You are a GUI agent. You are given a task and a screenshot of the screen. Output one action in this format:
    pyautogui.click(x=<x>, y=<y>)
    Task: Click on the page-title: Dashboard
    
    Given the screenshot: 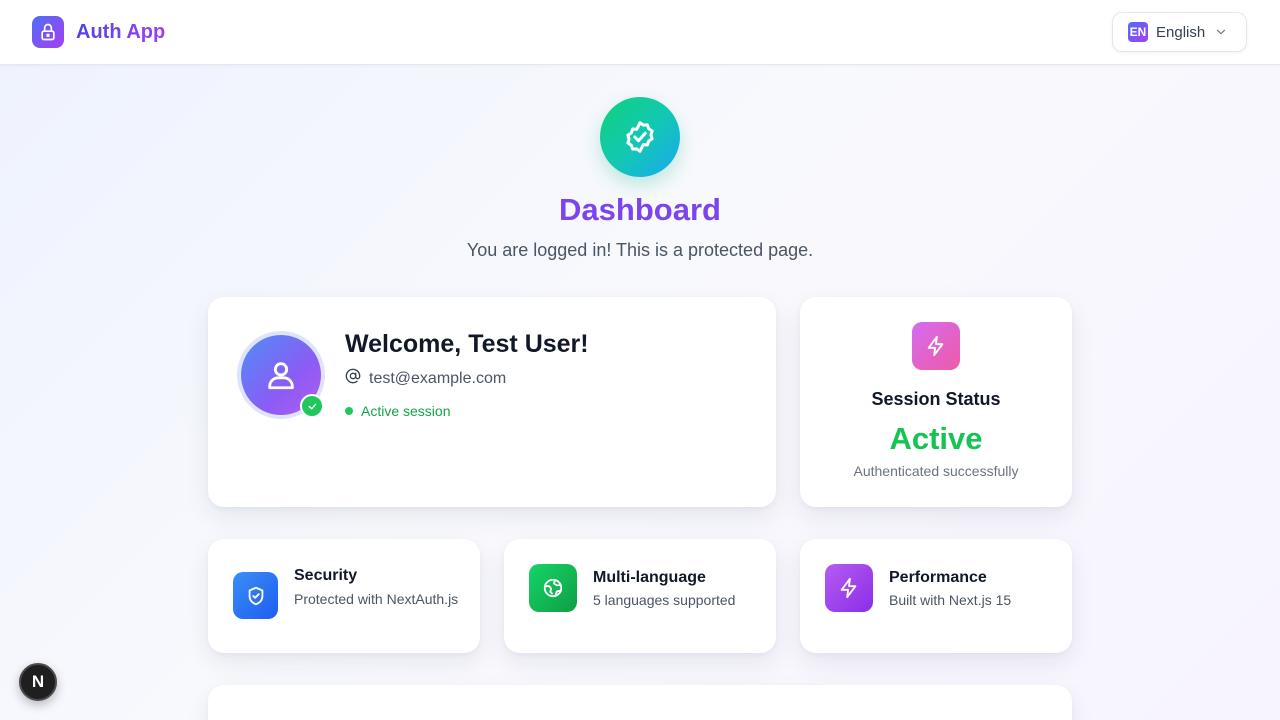 What is the action you would take?
    pyautogui.click(x=640, y=209)
    